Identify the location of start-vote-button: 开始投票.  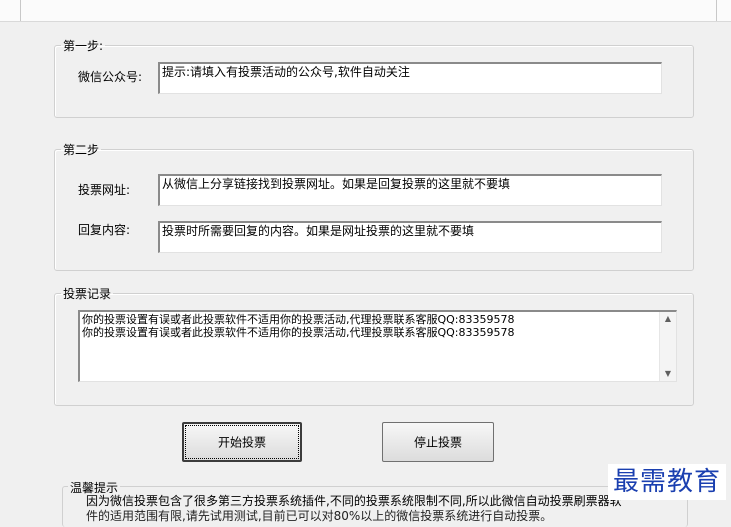
(242, 442).